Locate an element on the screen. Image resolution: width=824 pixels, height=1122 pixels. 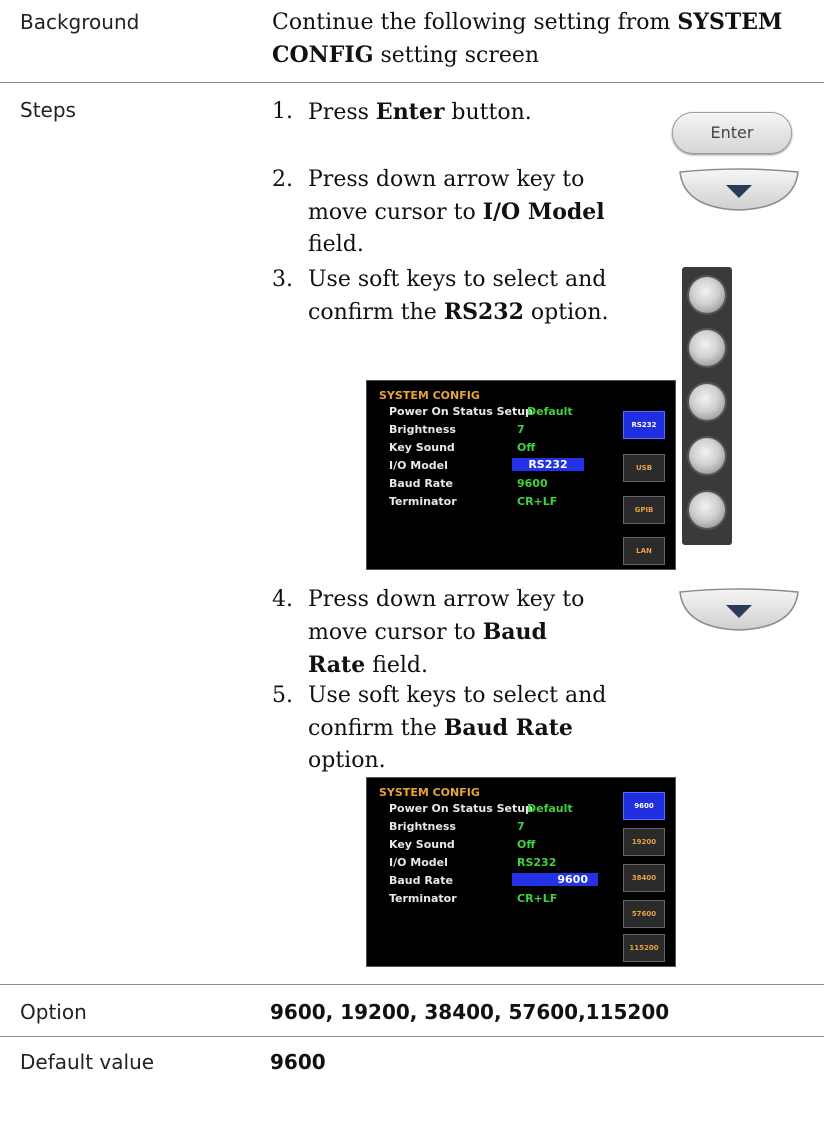
background-label: Background is located at coordinates (80, 22).